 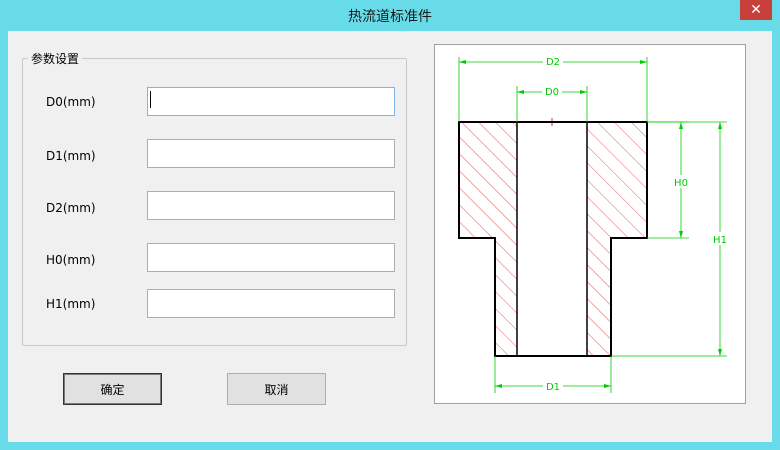 What do you see at coordinates (112, 389) in the screenshot?
I see `ok-button: 确定` at bounding box center [112, 389].